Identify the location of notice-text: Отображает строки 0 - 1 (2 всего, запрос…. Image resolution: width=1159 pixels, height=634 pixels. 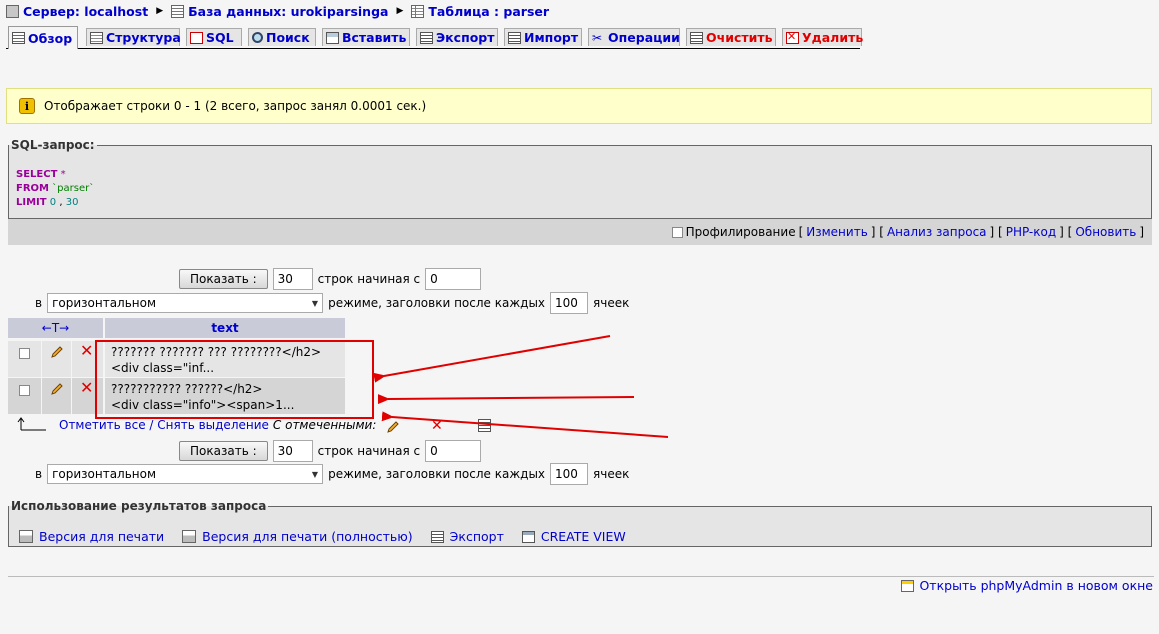
(235, 106).